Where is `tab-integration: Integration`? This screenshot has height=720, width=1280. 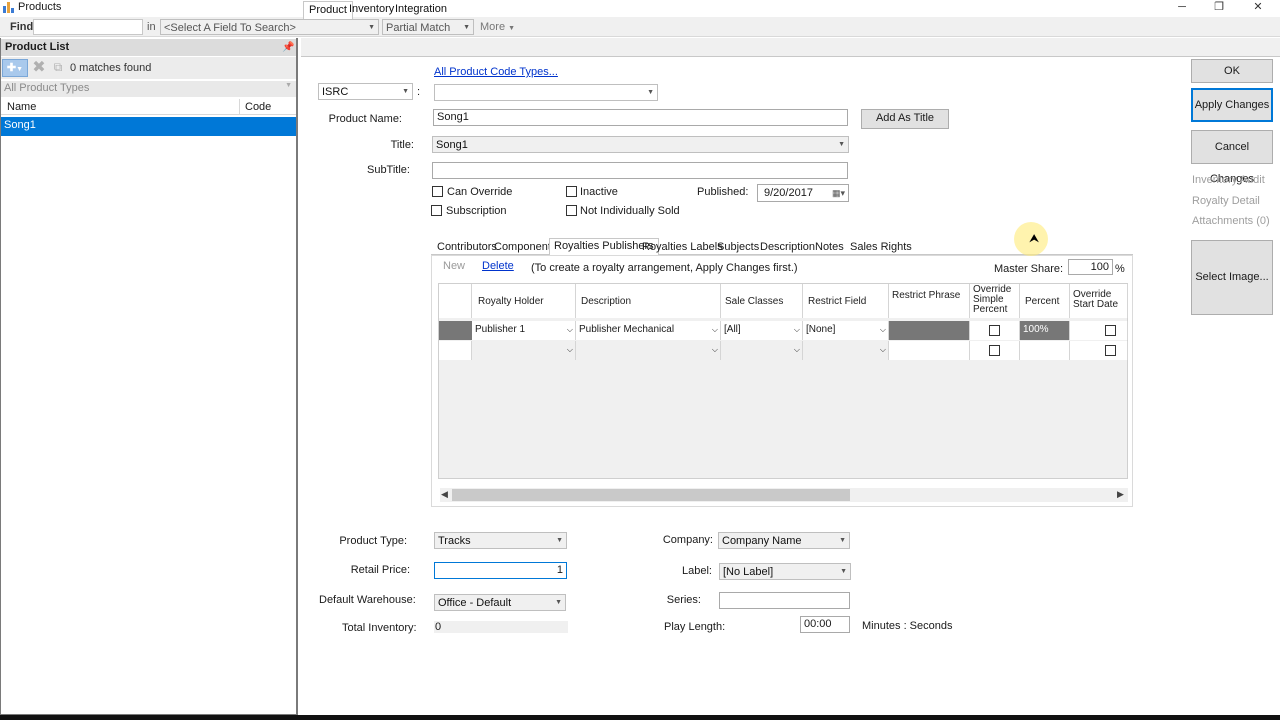 tab-integration: Integration is located at coordinates (421, 10).